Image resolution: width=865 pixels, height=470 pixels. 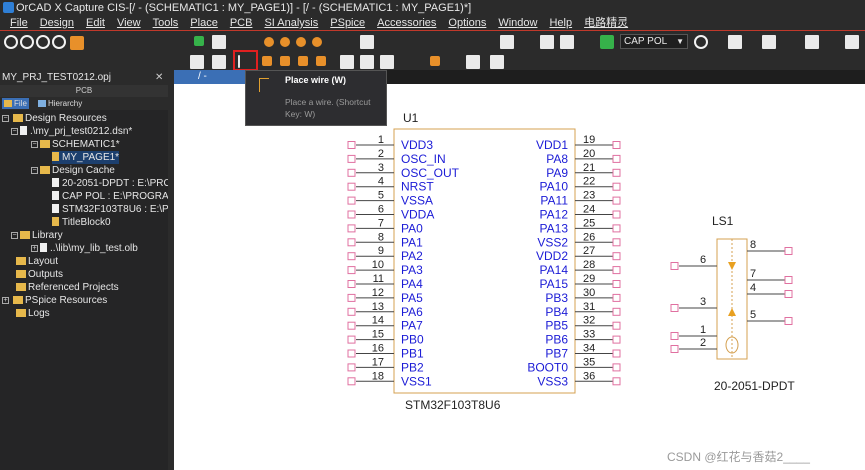 I want to click on open-folder-icon, so click(x=735, y=42).